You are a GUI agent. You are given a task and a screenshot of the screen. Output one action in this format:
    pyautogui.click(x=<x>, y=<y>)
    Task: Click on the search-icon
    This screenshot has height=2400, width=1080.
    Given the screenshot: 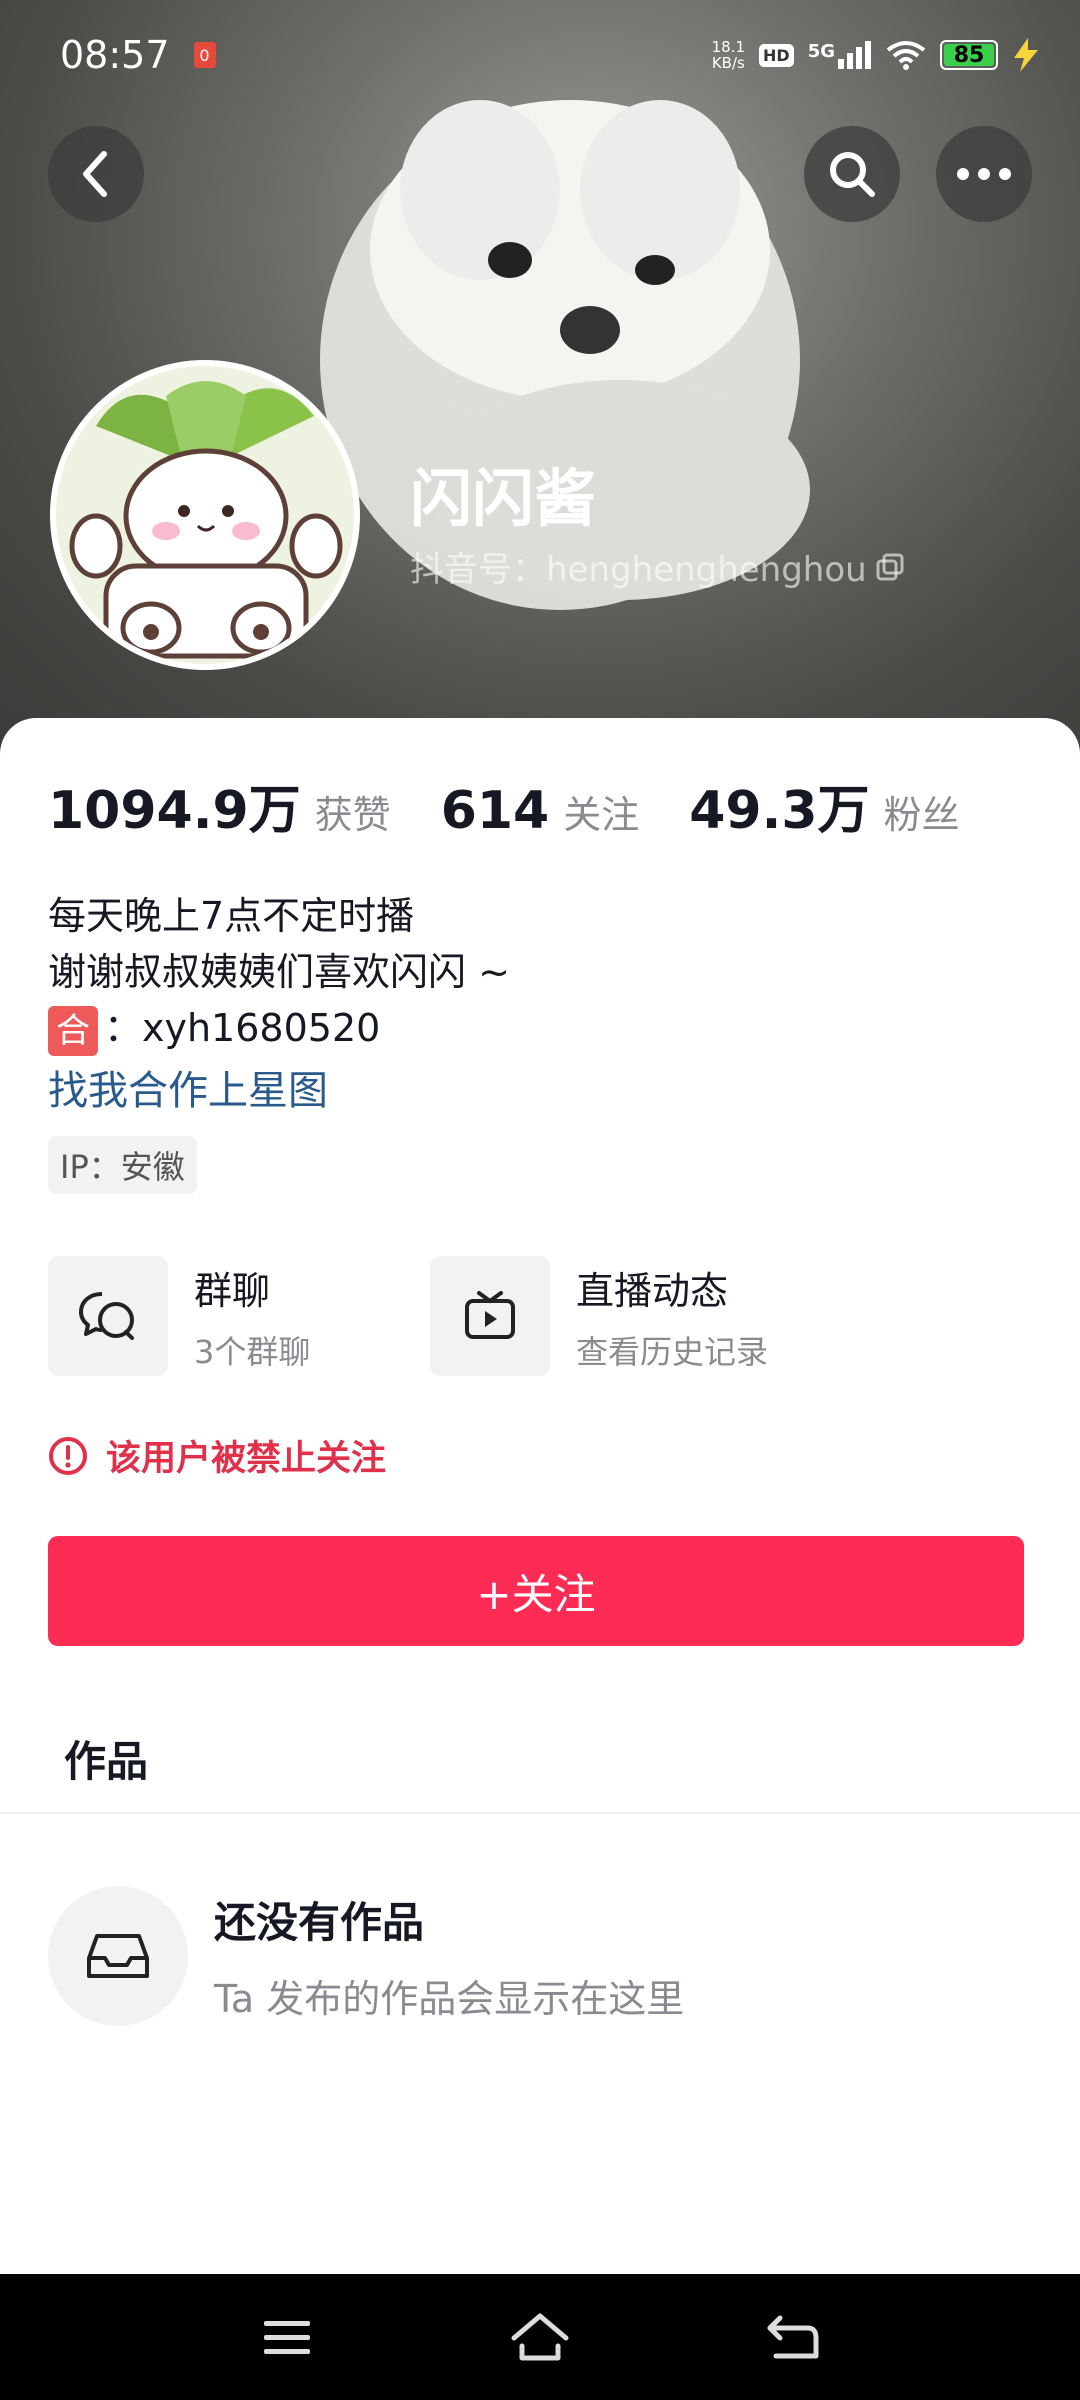 What is the action you would take?
    pyautogui.click(x=852, y=174)
    